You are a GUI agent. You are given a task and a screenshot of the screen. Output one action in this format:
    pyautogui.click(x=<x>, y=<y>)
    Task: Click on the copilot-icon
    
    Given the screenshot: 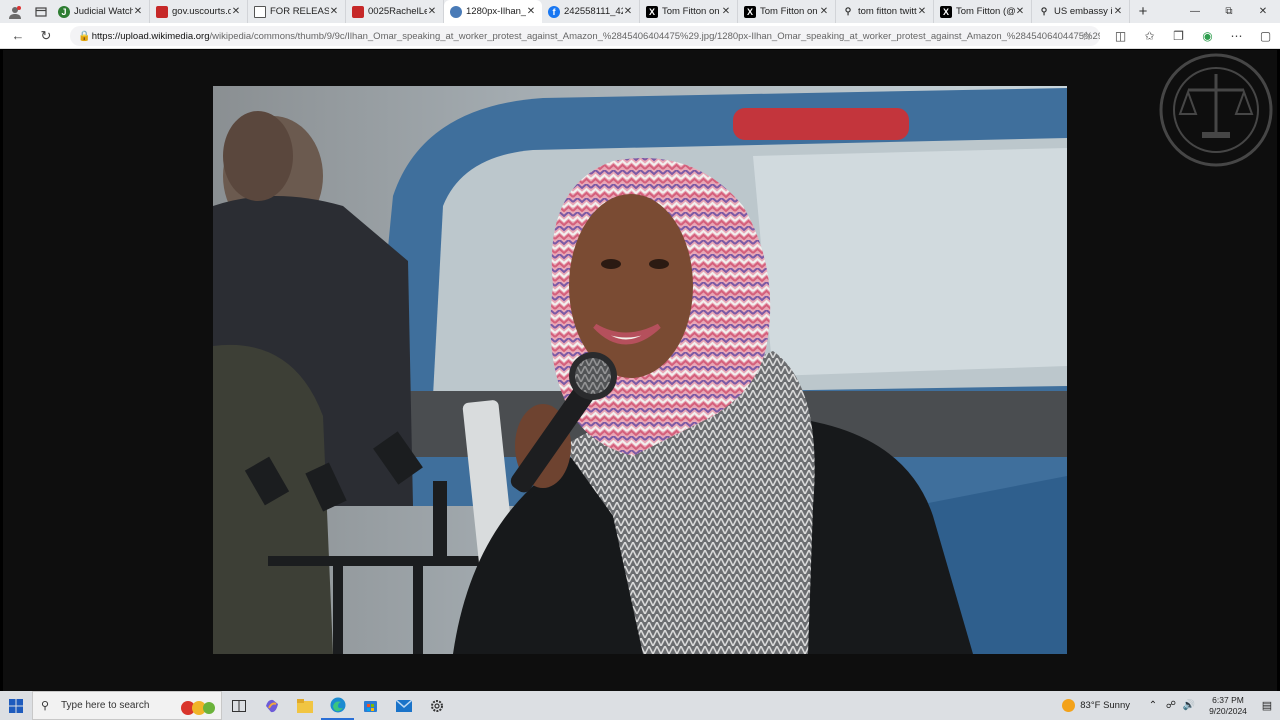 What is the action you would take?
    pyautogui.click(x=271, y=705)
    